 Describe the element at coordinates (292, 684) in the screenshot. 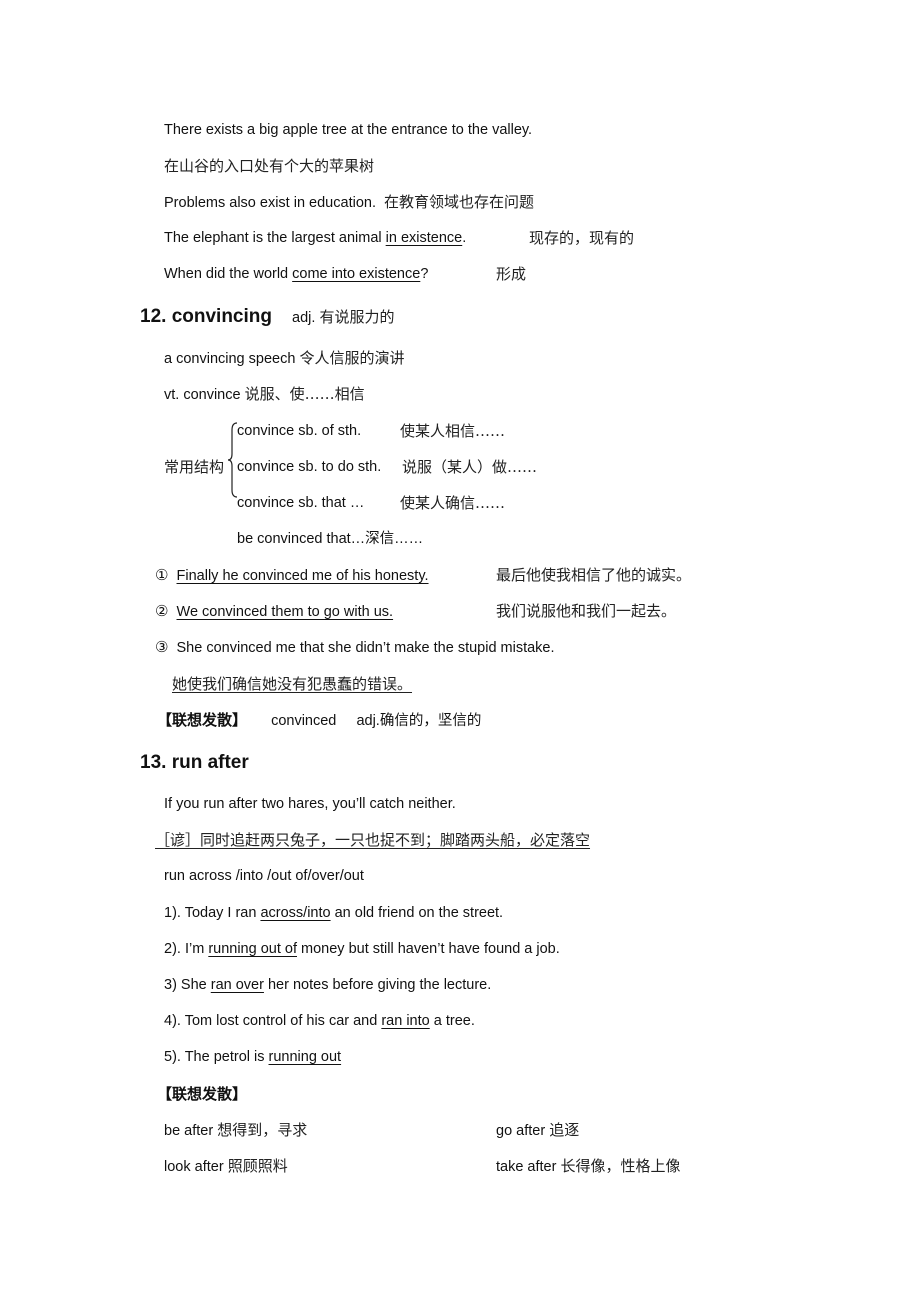

I see `example-cn: 她使我们确信她没有犯愚蠢的错误。` at that location.